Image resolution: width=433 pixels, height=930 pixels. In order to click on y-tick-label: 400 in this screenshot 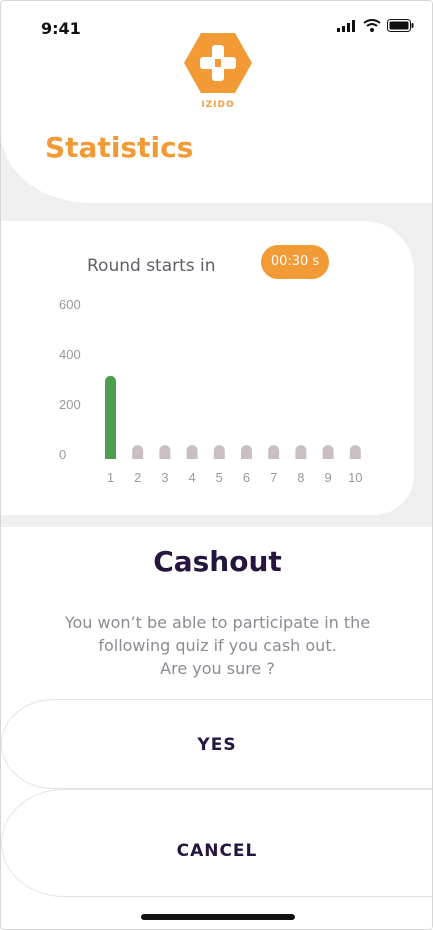, I will do `click(70, 354)`.